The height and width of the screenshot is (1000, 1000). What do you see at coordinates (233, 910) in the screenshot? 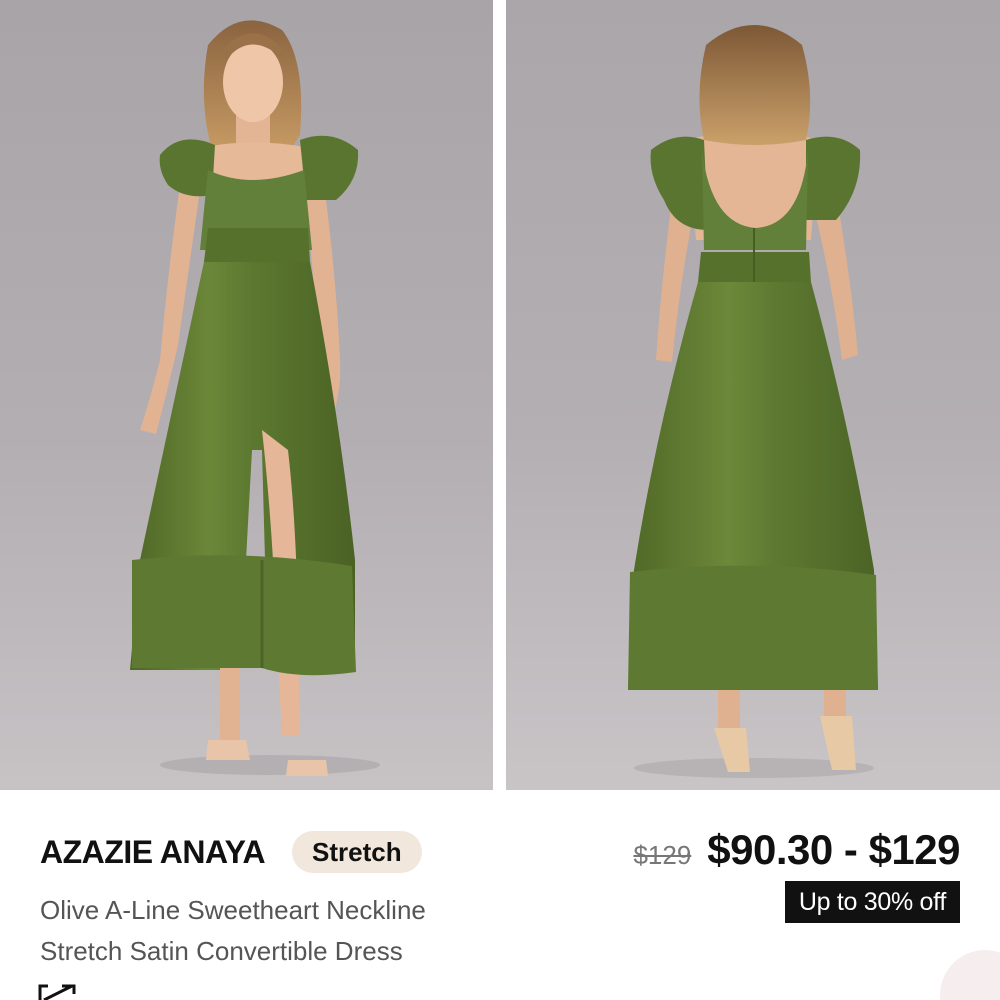
I see `product-title-line-1: Olive A-Line Sweetheart Neckline` at bounding box center [233, 910].